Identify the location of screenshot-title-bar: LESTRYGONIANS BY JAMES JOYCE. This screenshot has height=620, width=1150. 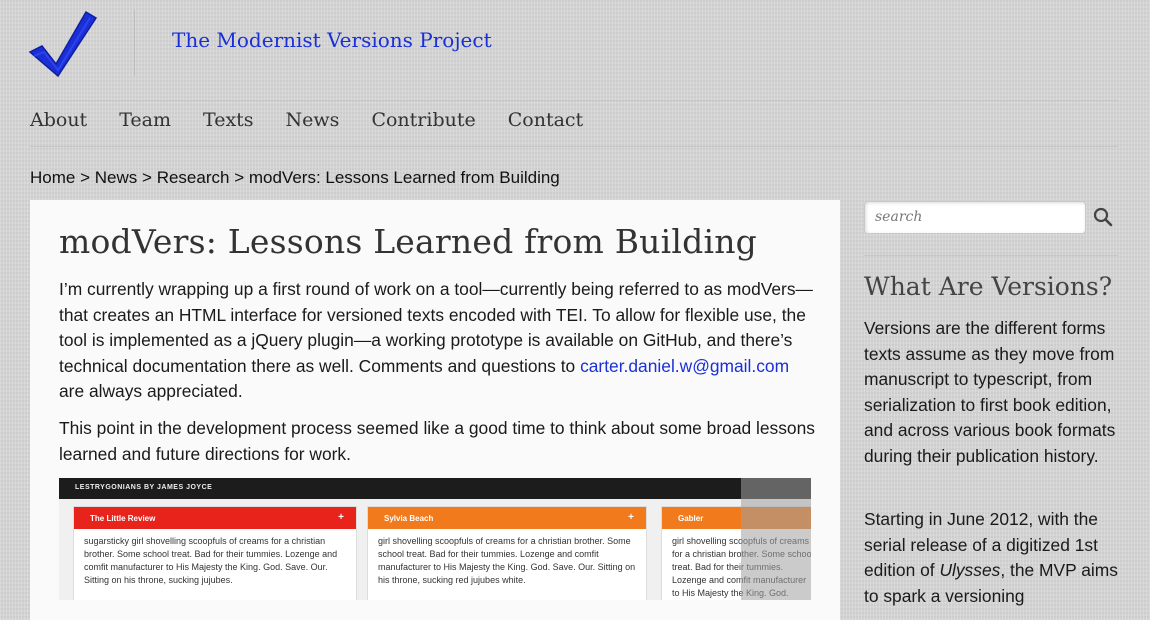
(435, 488).